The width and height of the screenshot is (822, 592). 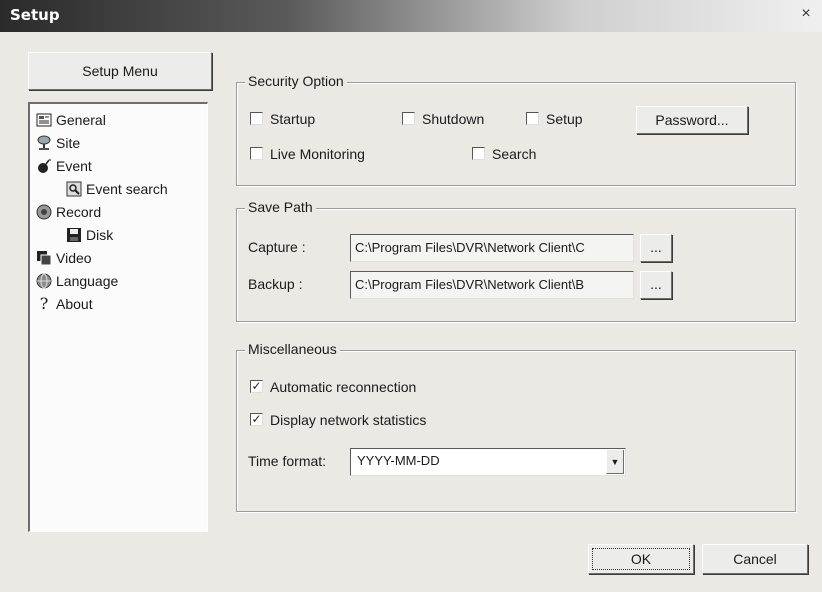 What do you see at coordinates (44, 120) in the screenshot?
I see `general-icon` at bounding box center [44, 120].